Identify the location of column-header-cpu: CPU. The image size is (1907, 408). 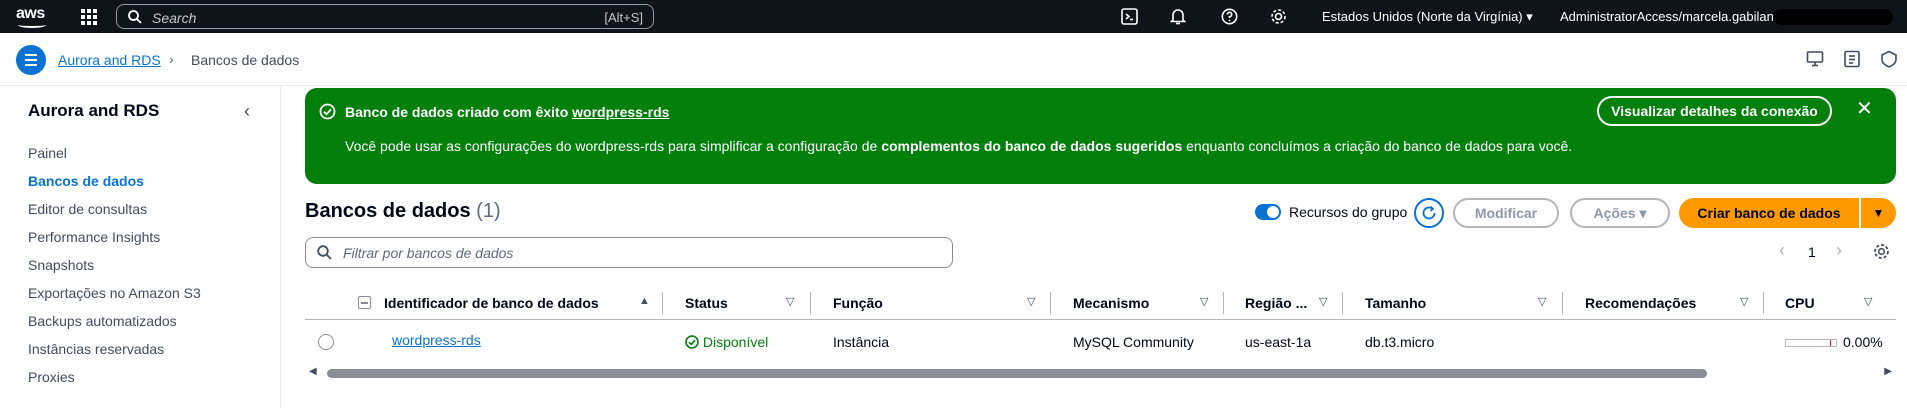
(1800, 303).